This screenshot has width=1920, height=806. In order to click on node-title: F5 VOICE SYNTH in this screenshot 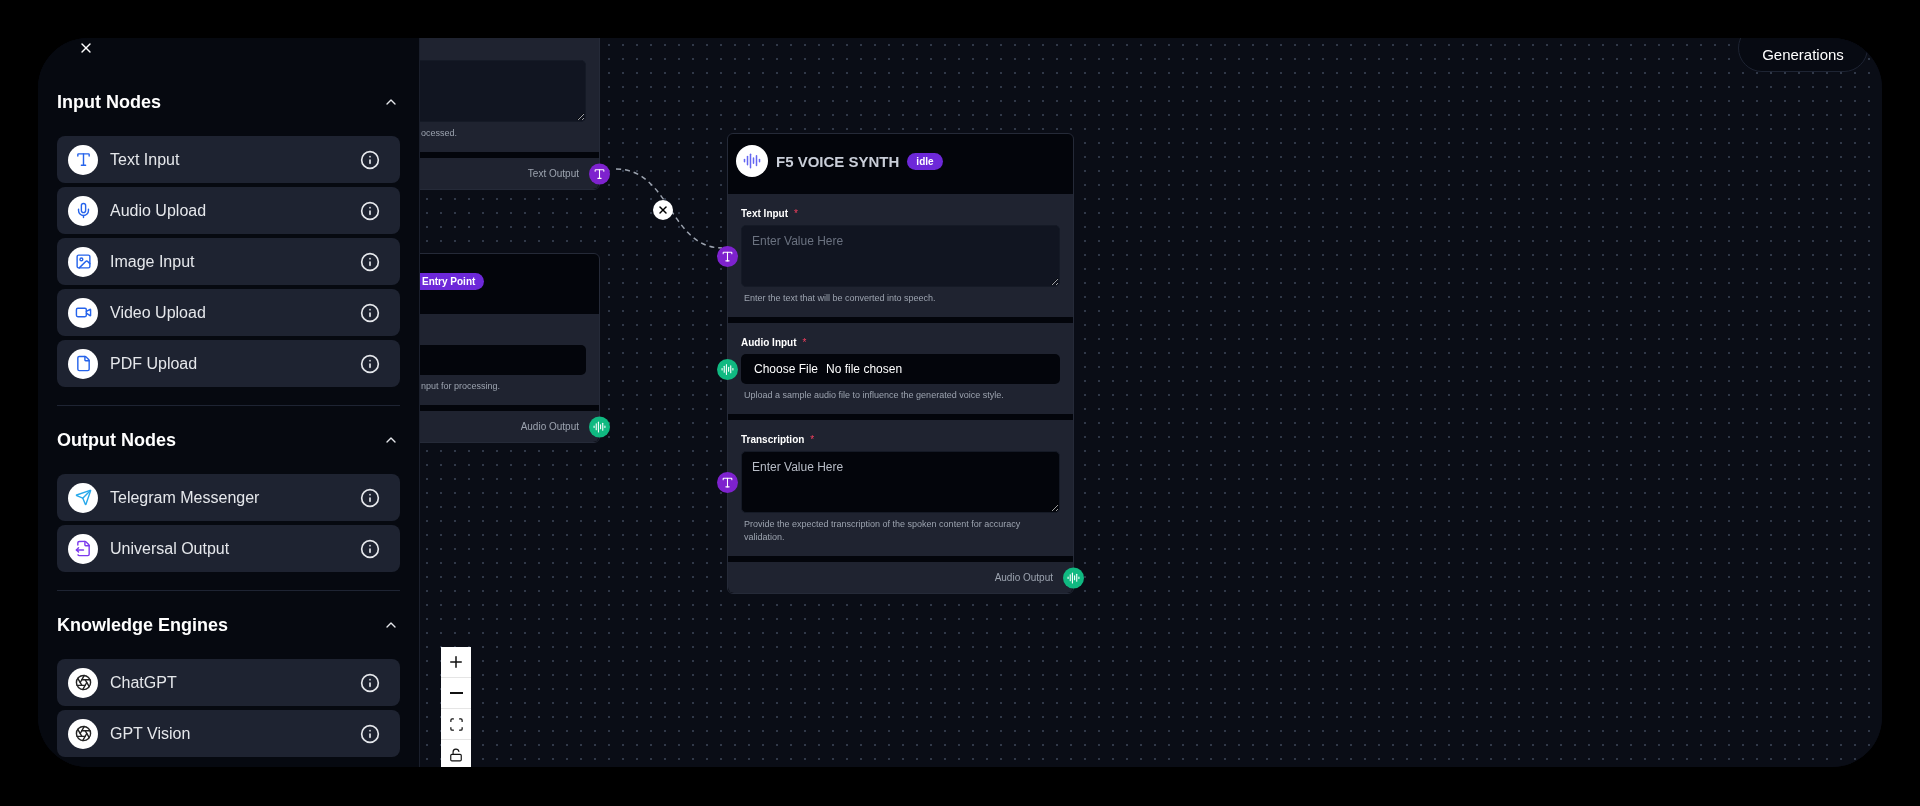, I will do `click(838, 161)`.